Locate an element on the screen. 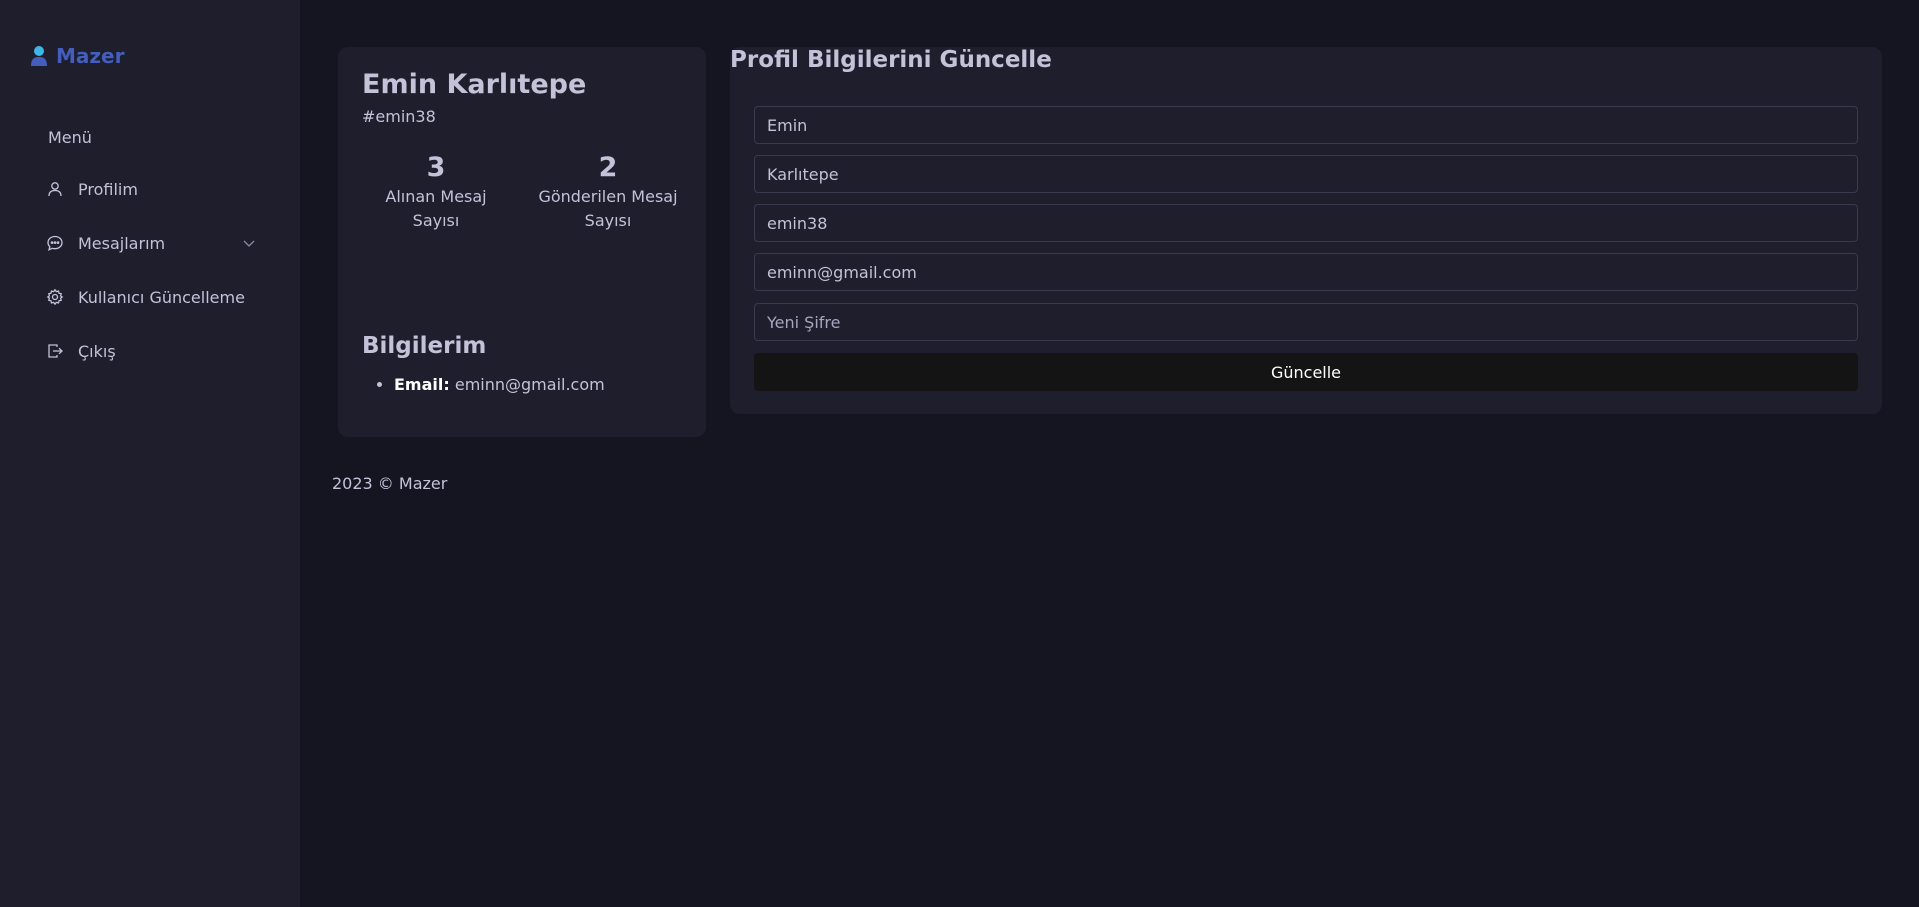 Image resolution: width=1919 pixels, height=907 pixels. menu-title: Menü is located at coordinates (70, 137).